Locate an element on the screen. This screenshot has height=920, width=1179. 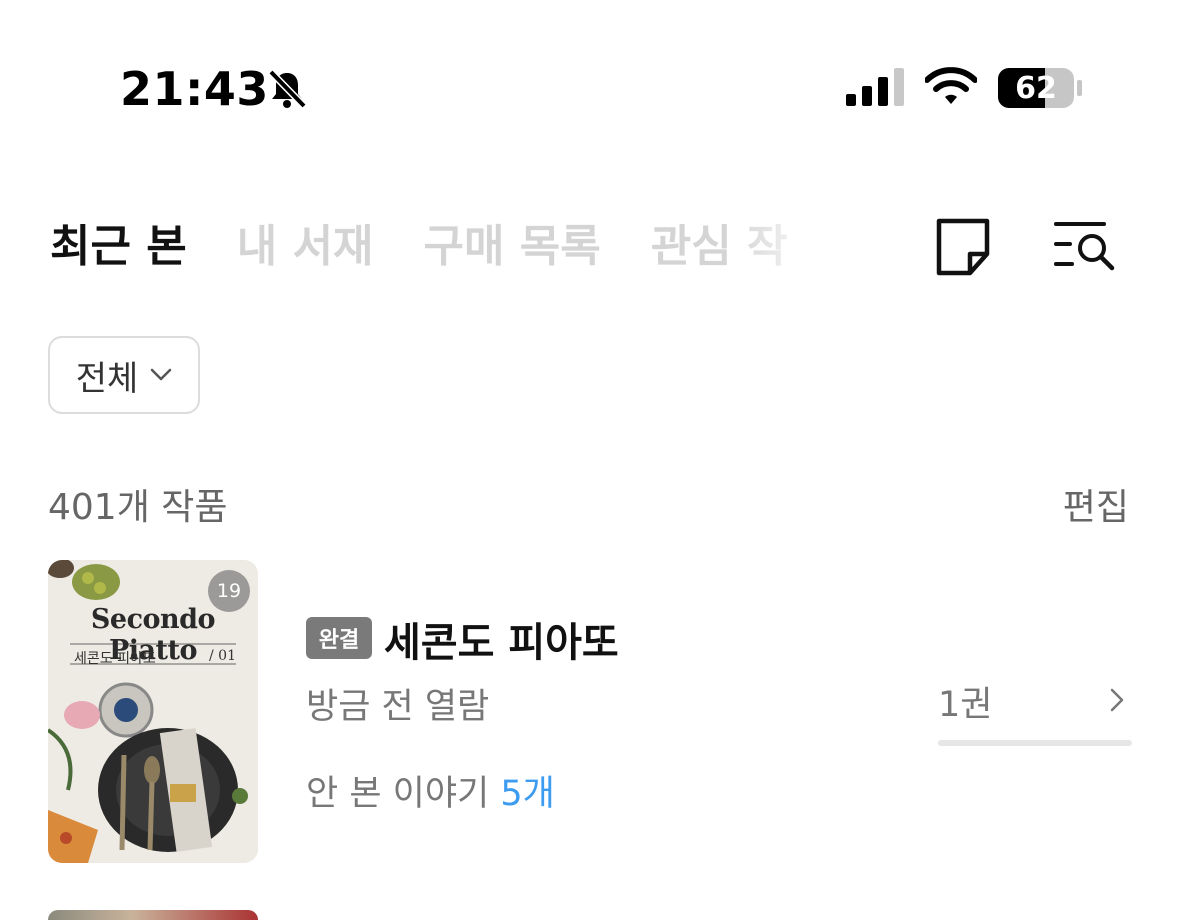
unread-stories: 안 본 이야기 5개 is located at coordinates (430, 790).